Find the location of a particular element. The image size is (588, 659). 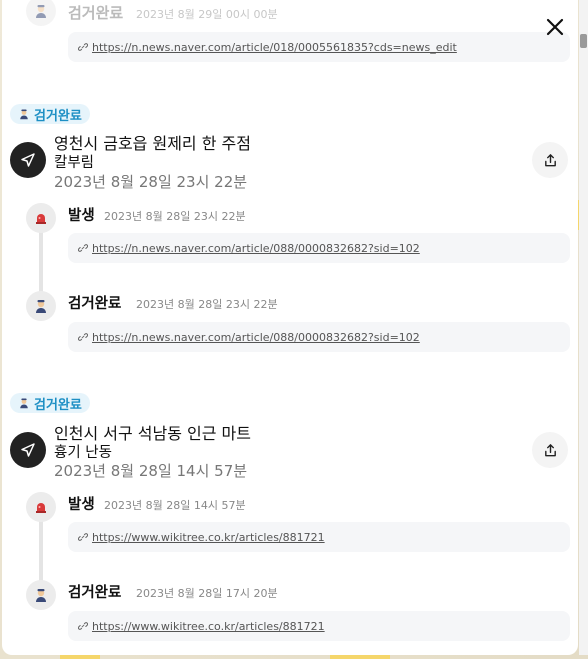

event-time: 2023년 8월 28일 17시 20분 is located at coordinates (207, 593).